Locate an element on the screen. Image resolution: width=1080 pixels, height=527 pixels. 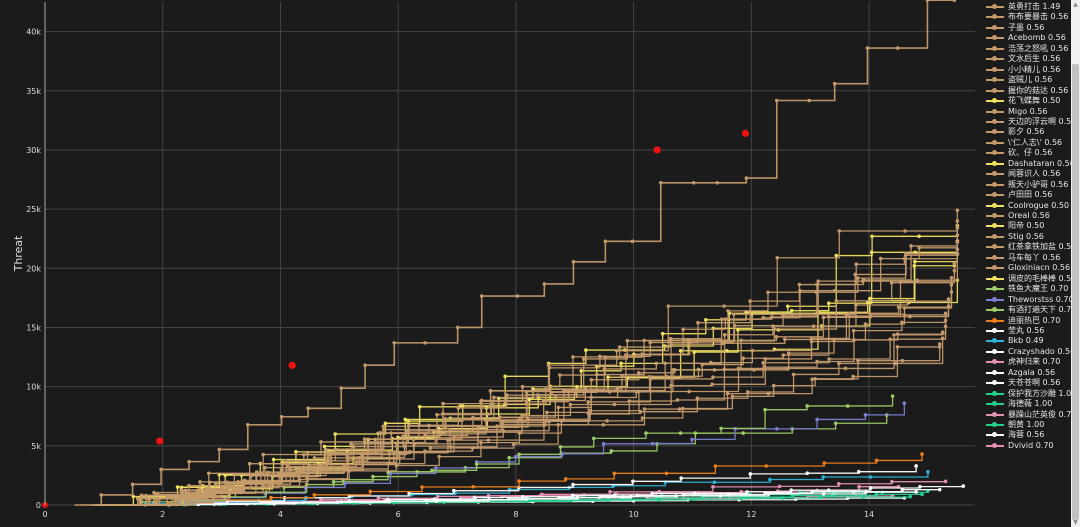
legend-item: 暴躁山茫英俊 0.70 is located at coordinates (1031, 415).